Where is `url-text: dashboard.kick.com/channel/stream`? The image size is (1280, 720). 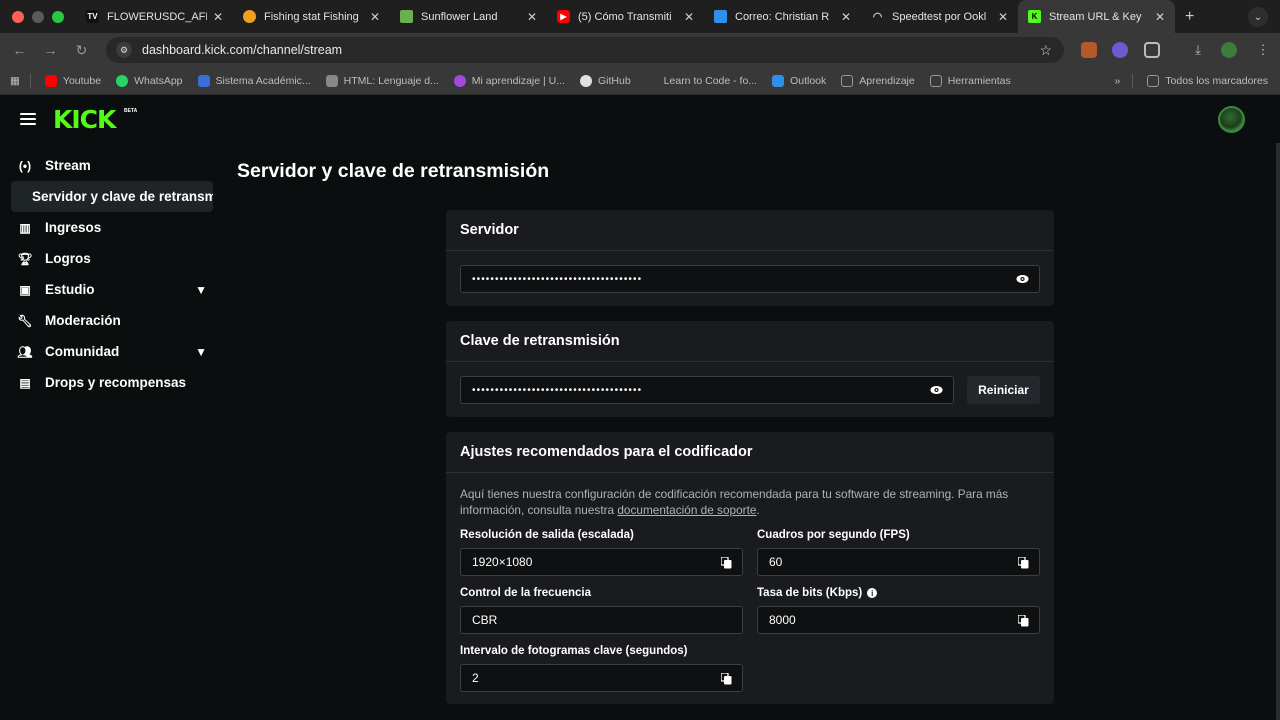
url-text: dashboard.kick.com/channel/stream is located at coordinates (242, 50).